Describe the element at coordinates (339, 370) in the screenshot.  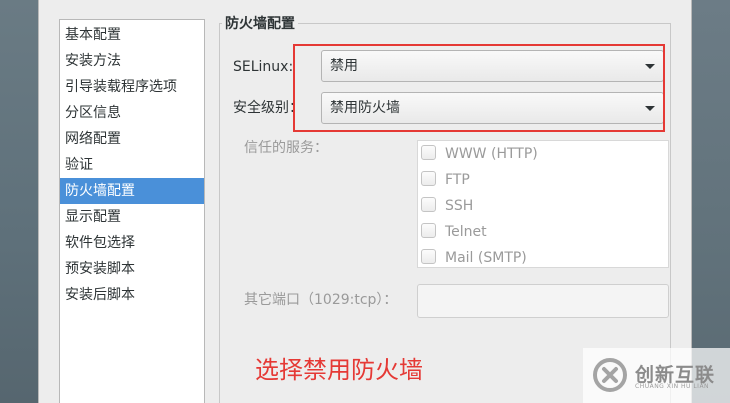
I see `annotation-text: 选择禁用防火墙` at that location.